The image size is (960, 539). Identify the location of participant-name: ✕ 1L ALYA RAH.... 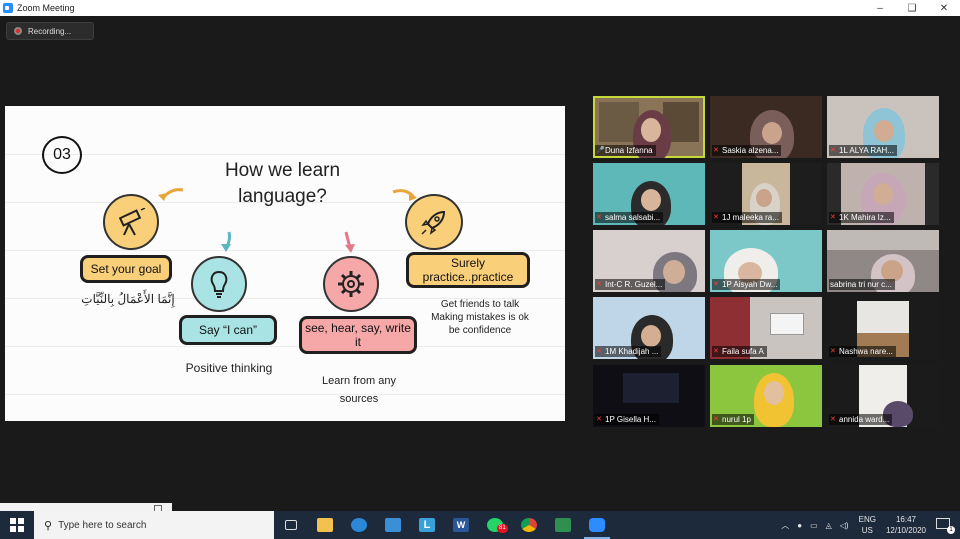
(863, 150).